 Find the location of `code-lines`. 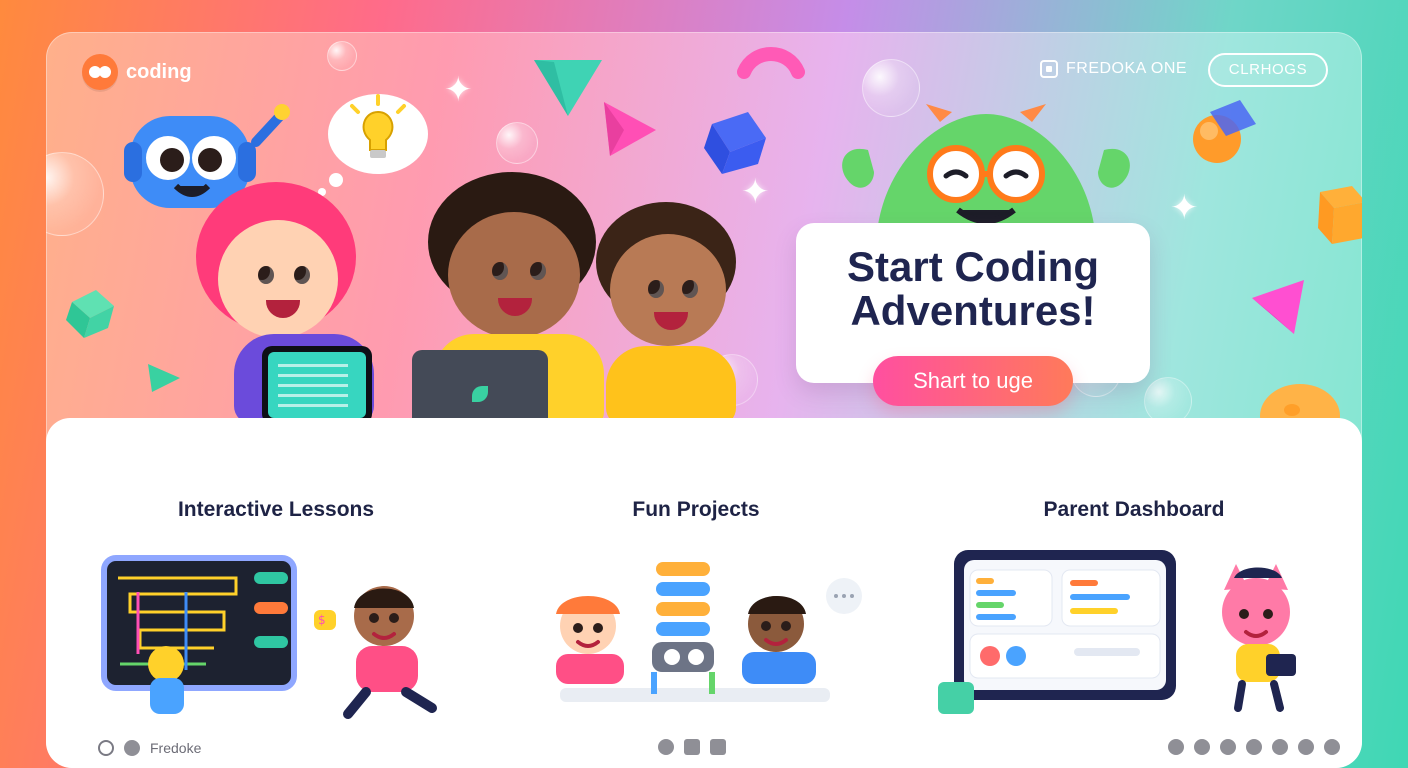

code-lines is located at coordinates (313, 386).